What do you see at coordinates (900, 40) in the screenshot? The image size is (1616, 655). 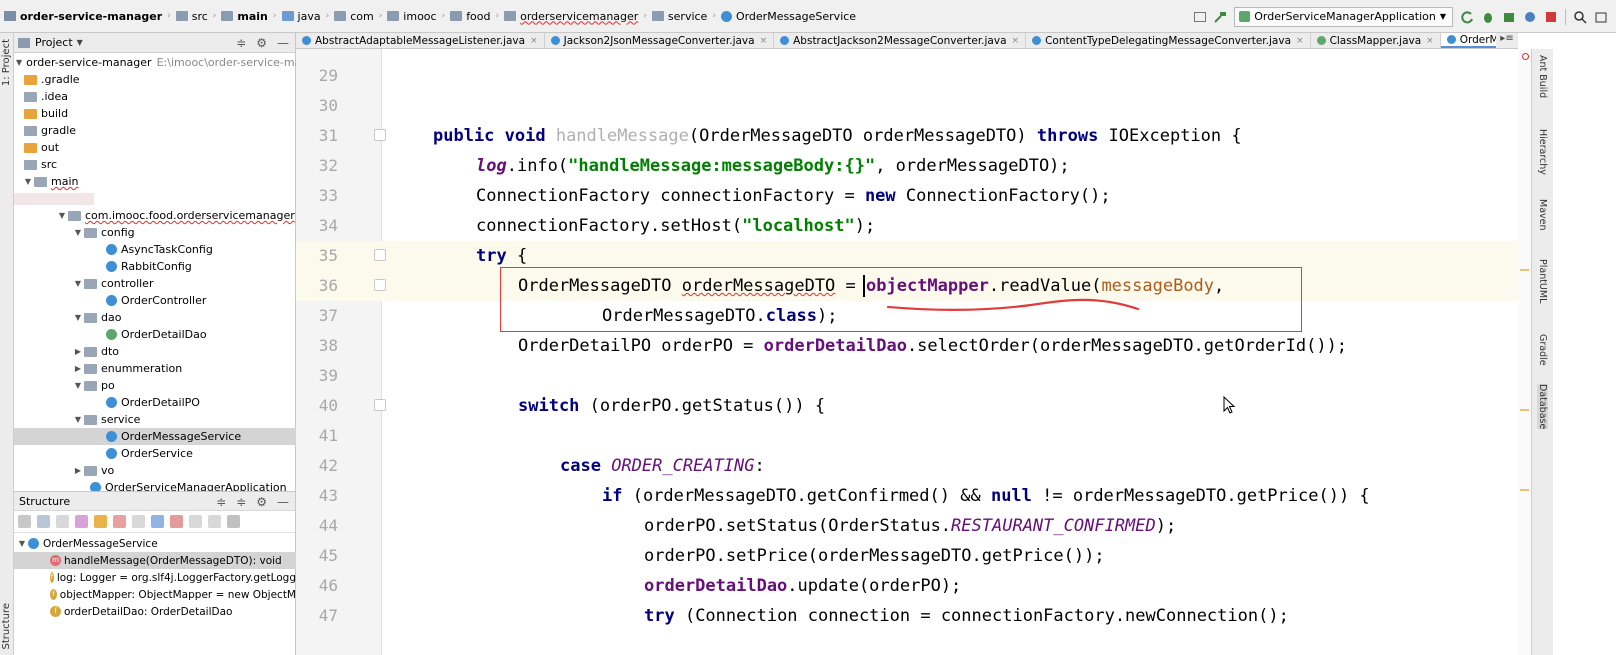 I see `tab-abstract-jackson2-message-converter: AbstractJackson2MessageConverter.java ×` at bounding box center [900, 40].